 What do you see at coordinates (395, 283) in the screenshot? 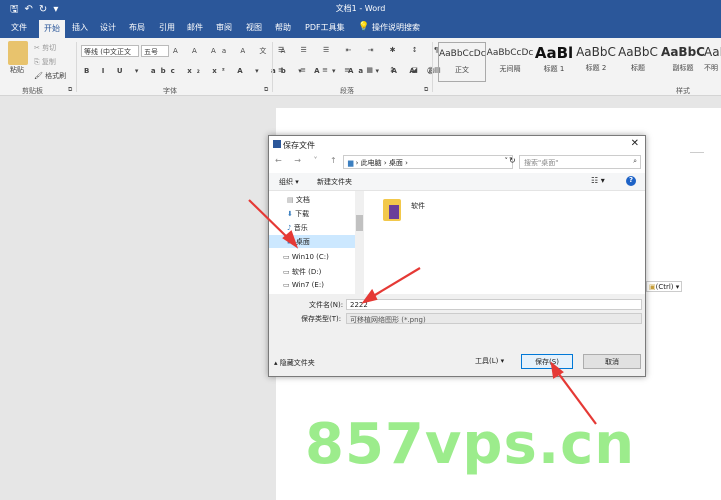
I see `arrow-to-filename` at bounding box center [395, 283].